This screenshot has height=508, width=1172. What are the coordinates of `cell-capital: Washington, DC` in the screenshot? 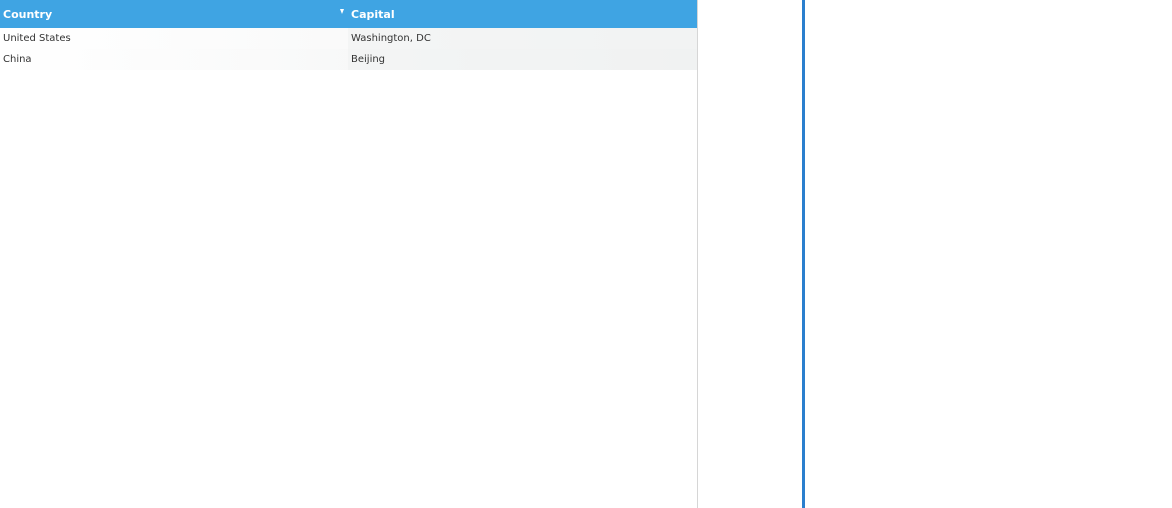 It's located at (522, 38).